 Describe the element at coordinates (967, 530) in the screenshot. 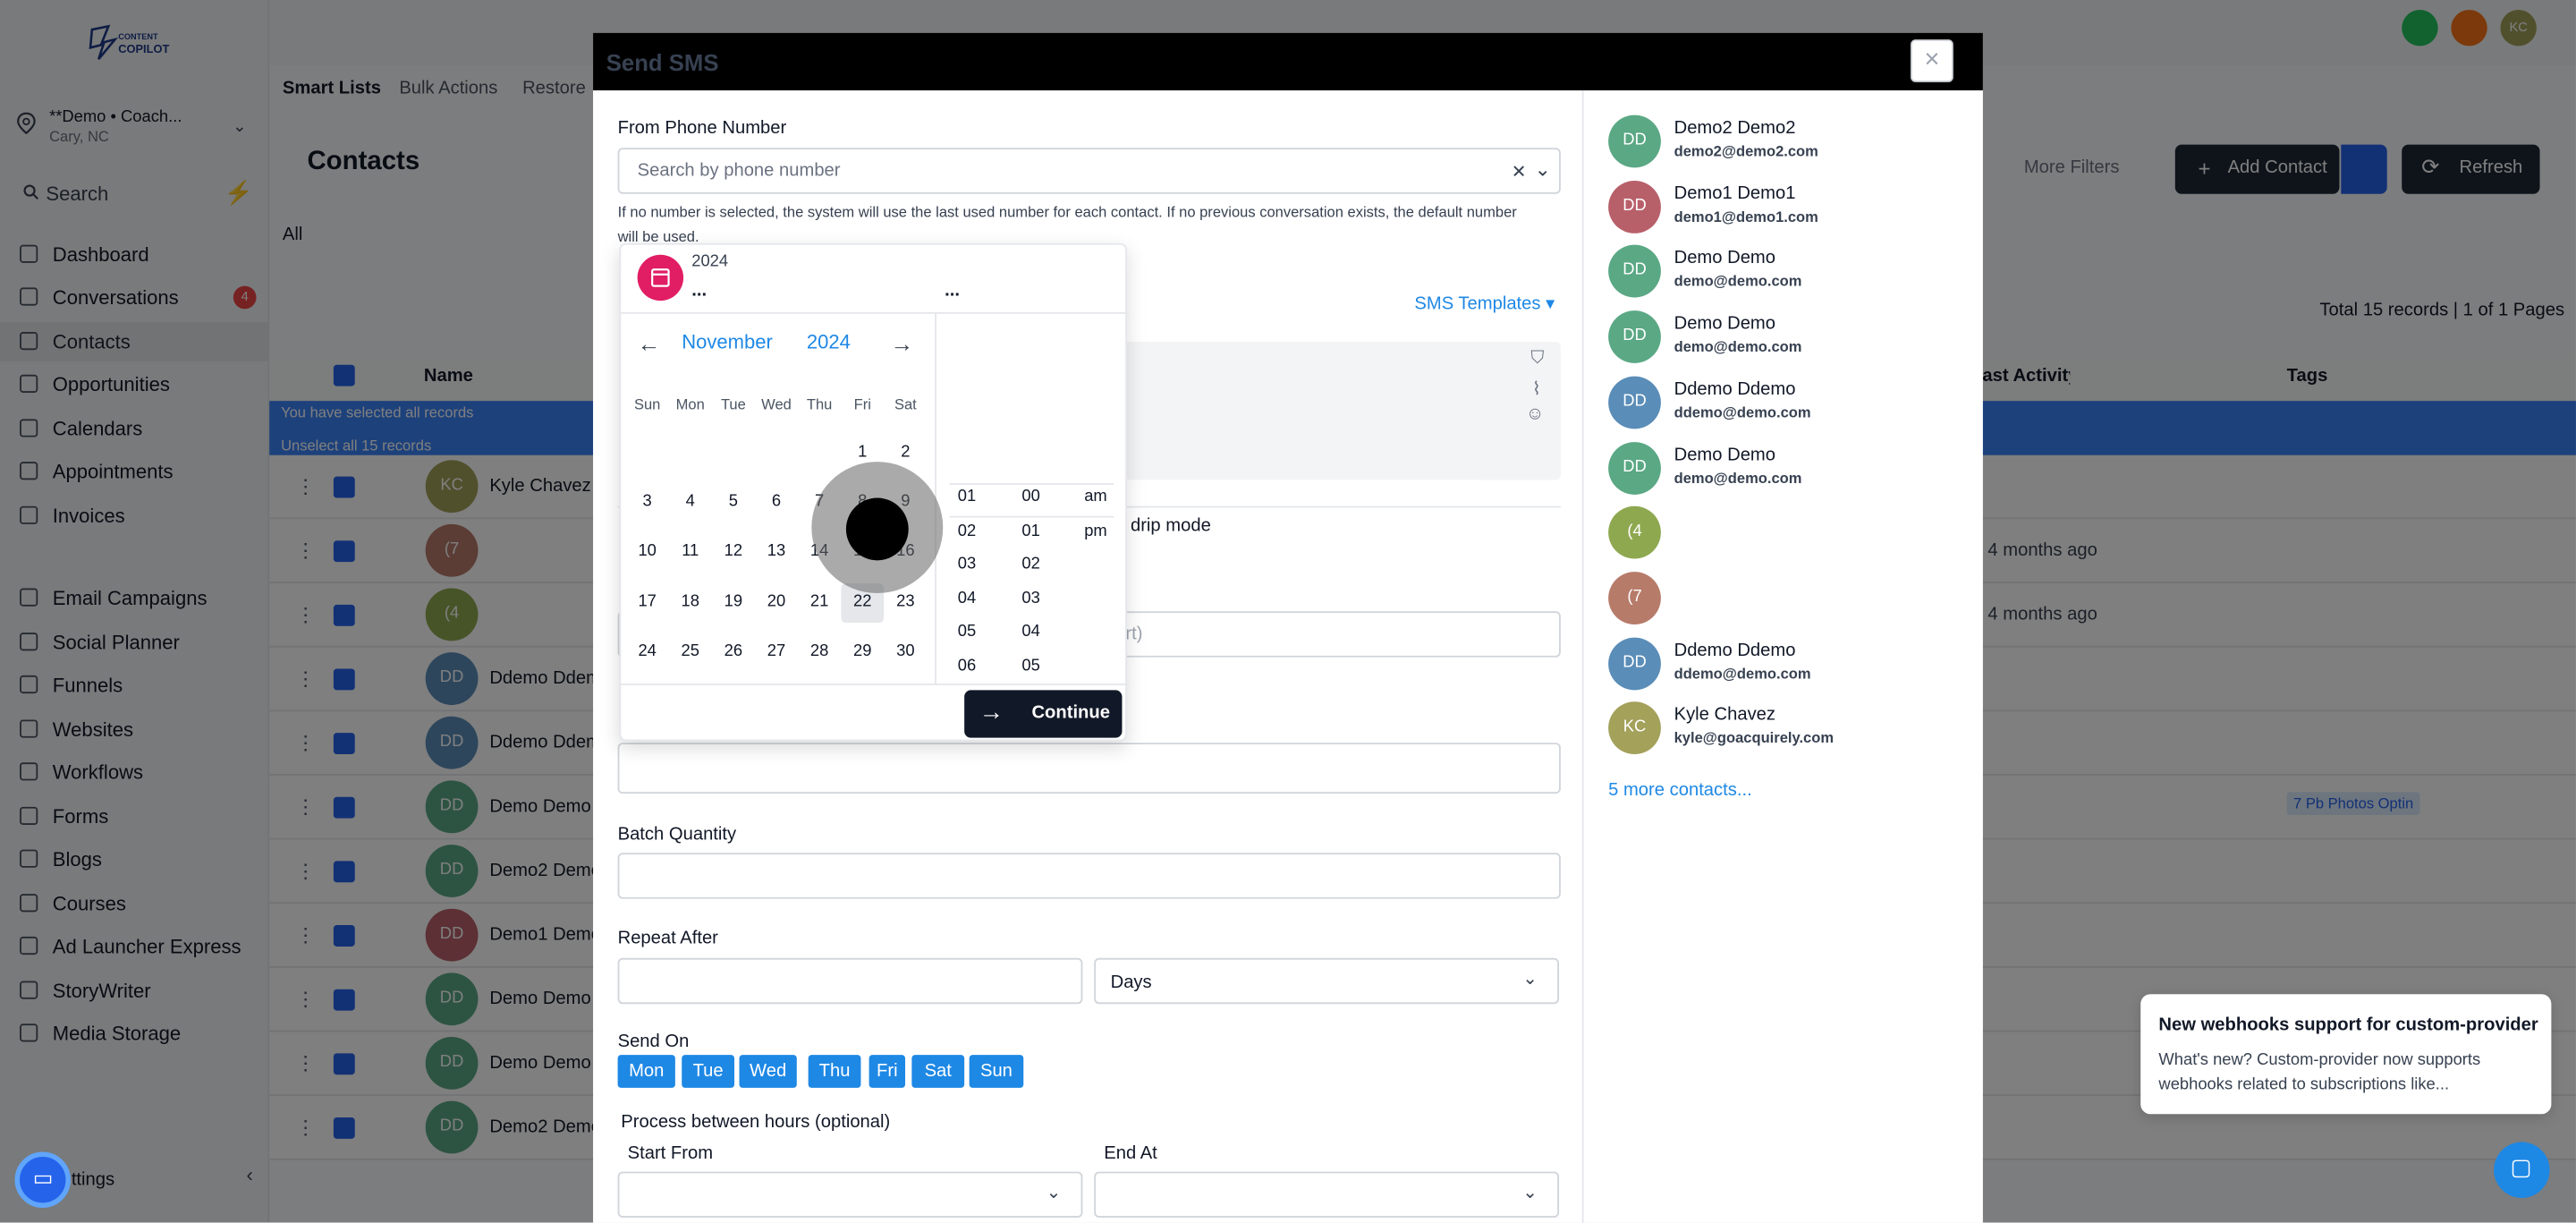

I see `hour-option: 02` at that location.